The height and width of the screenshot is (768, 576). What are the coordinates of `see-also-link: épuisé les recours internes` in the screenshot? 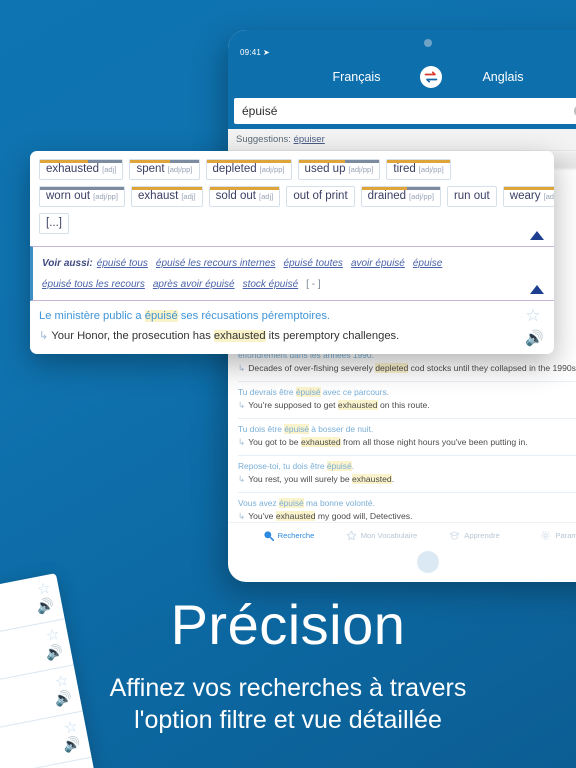 It's located at (216, 263).